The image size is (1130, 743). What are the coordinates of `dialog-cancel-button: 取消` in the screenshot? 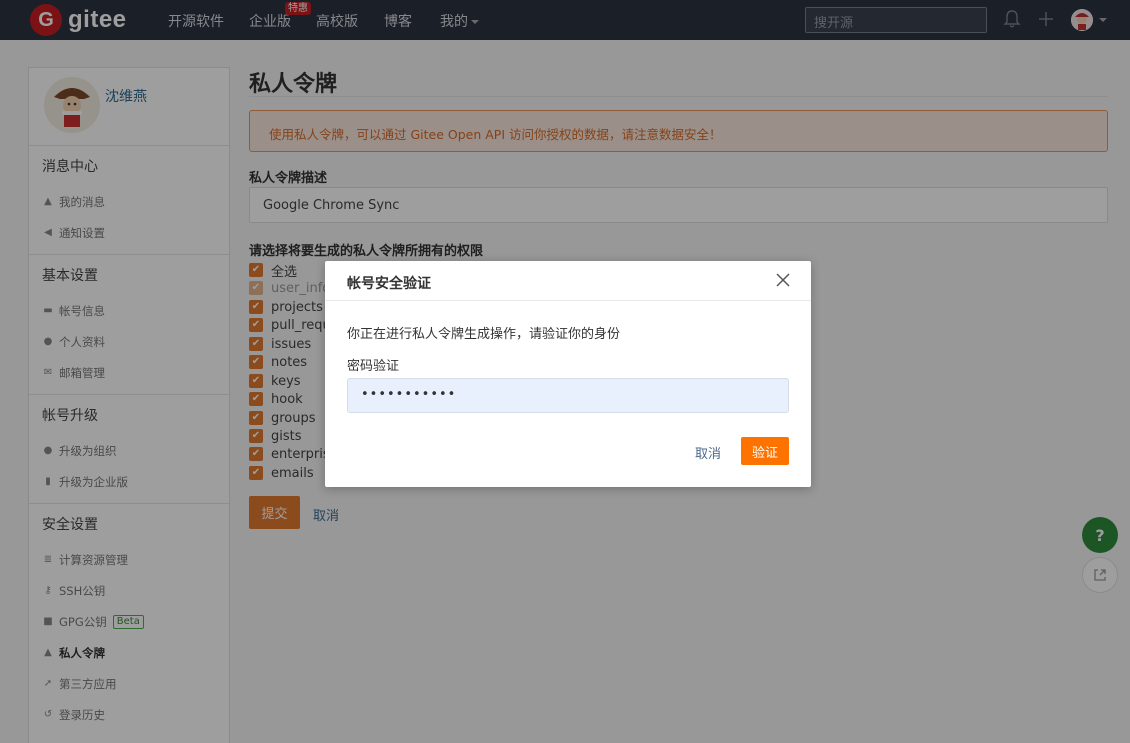 It's located at (708, 452).